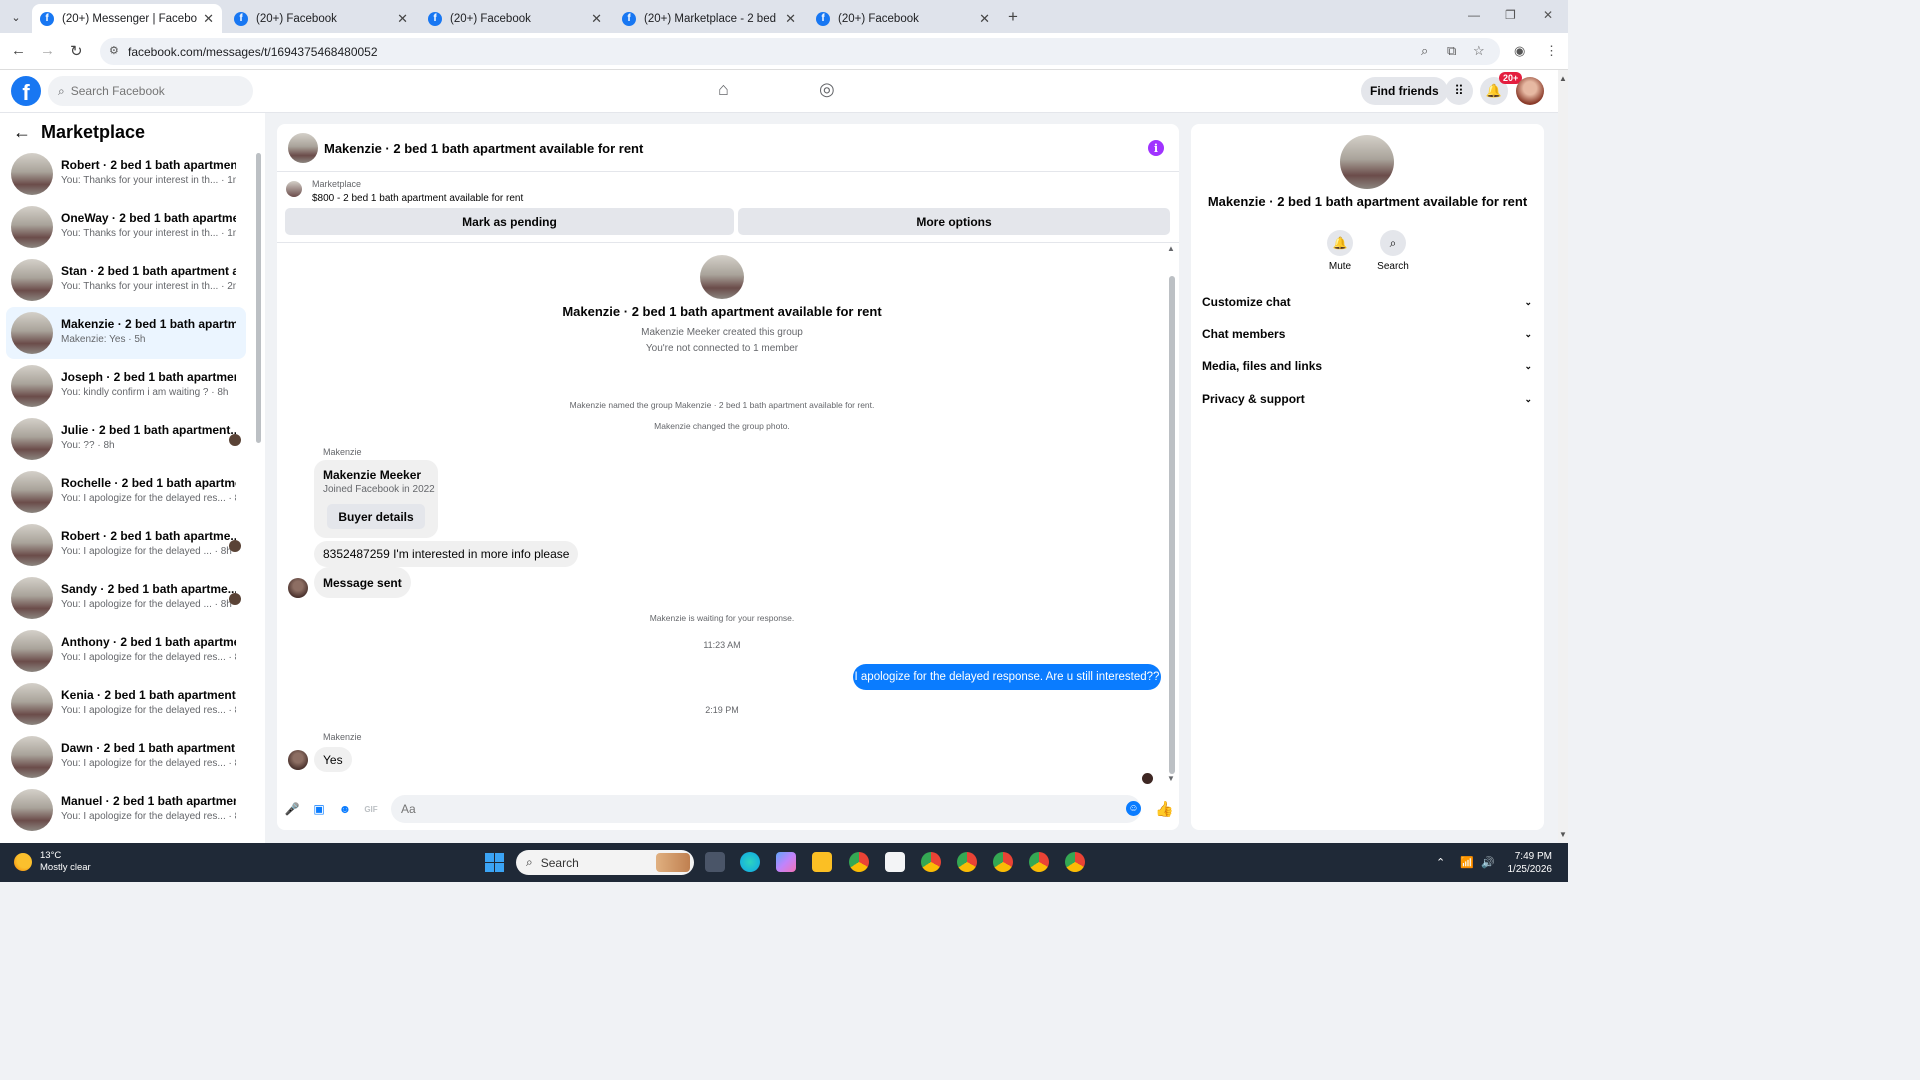 This screenshot has height=1080, width=1920. What do you see at coordinates (509, 221) in the screenshot?
I see `mark-as-pending-button: Mark as pending` at bounding box center [509, 221].